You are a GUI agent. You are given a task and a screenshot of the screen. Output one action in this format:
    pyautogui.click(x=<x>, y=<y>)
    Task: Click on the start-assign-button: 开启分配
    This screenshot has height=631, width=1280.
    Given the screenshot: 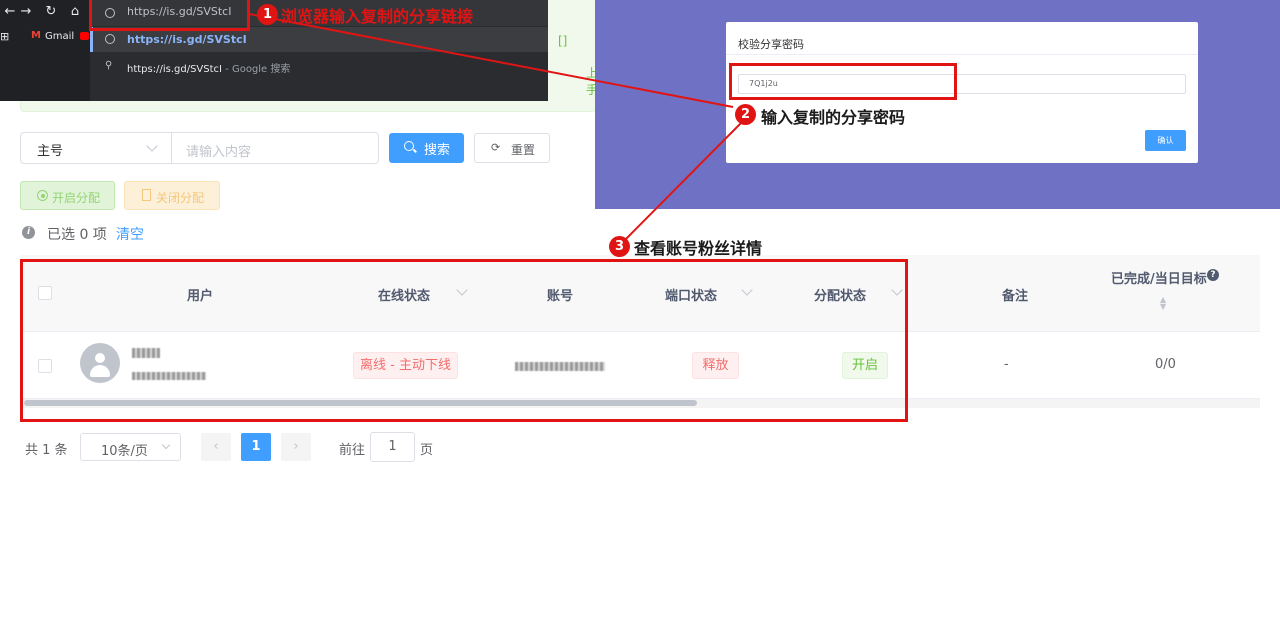 What is the action you would take?
    pyautogui.click(x=67, y=195)
    